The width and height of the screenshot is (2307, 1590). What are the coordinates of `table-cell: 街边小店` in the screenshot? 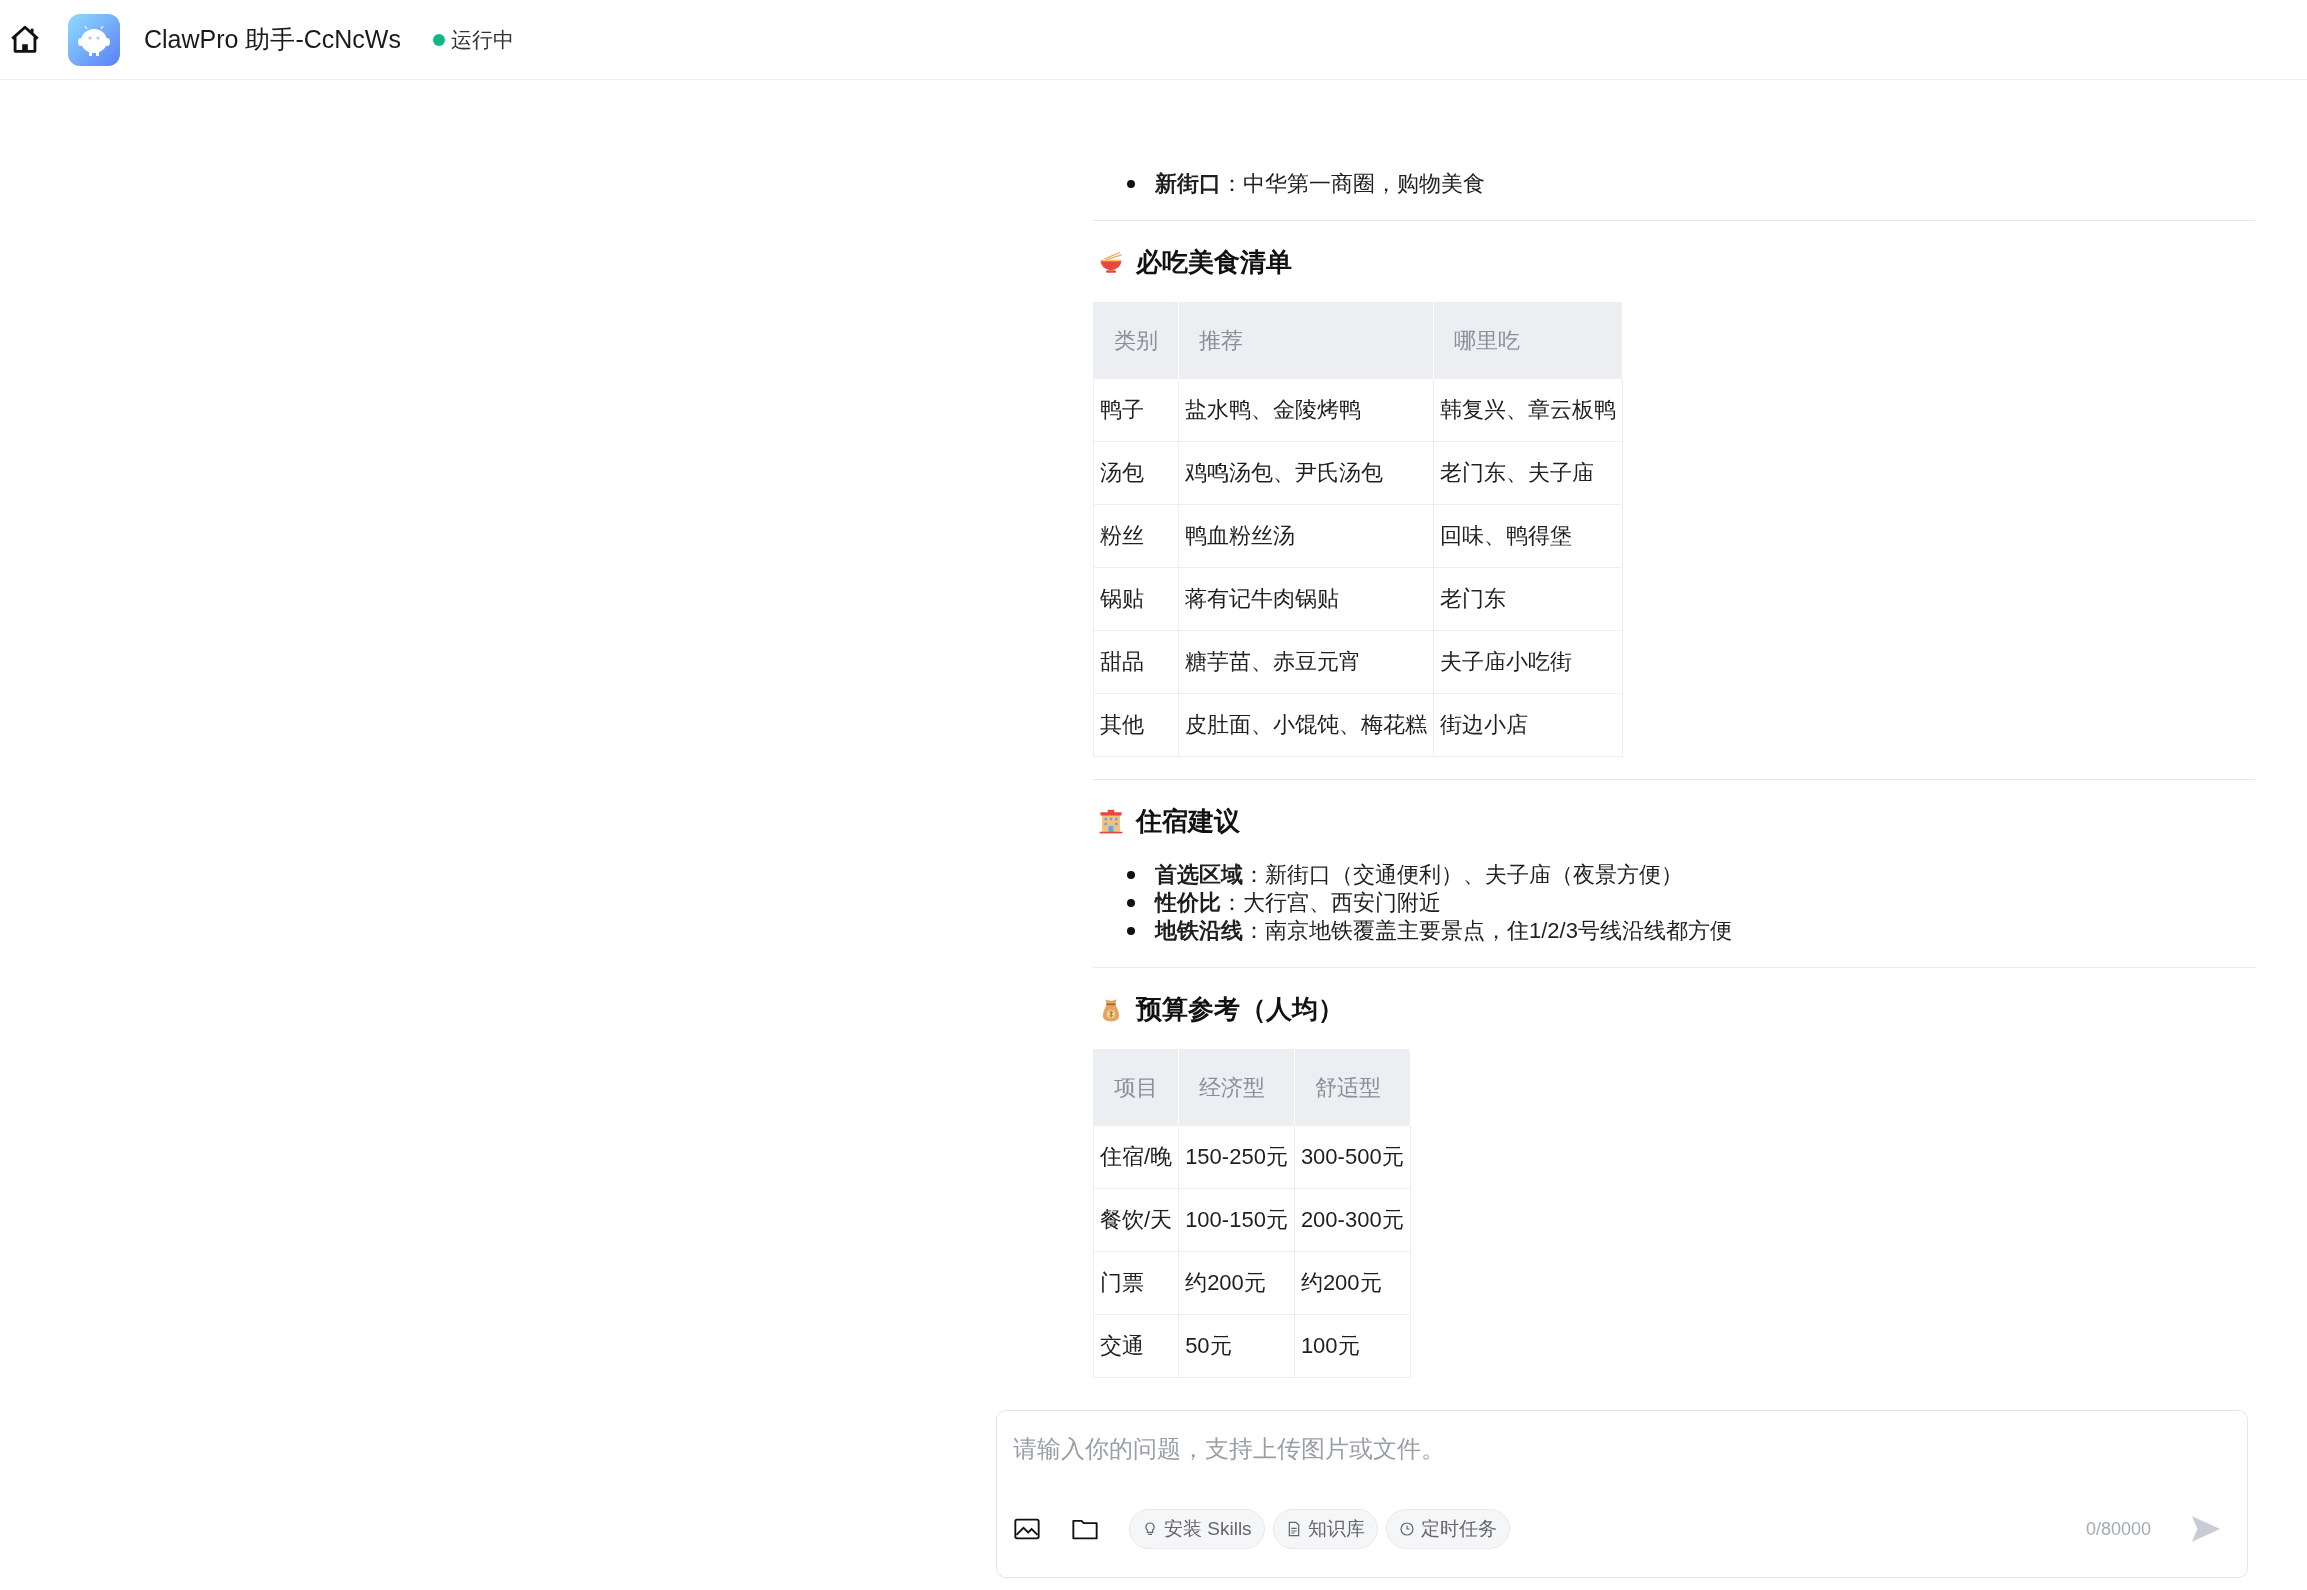 It's located at (1528, 725).